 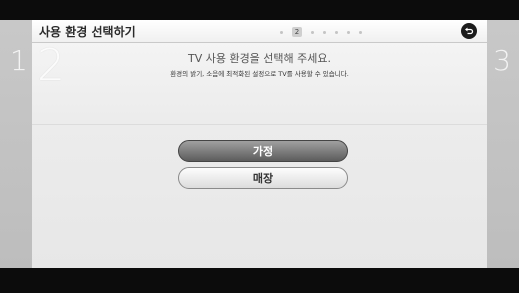 What do you see at coordinates (87, 32) in the screenshot?
I see `page-title: 사용 환경 선택하기` at bounding box center [87, 32].